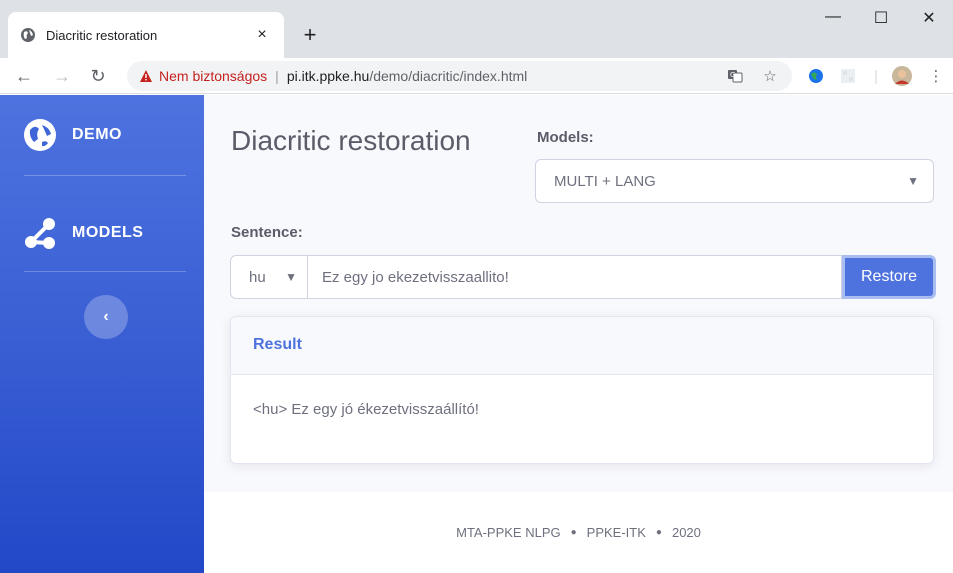 This screenshot has width=953, height=573. I want to click on globe-favicon-icon, so click(28, 35).